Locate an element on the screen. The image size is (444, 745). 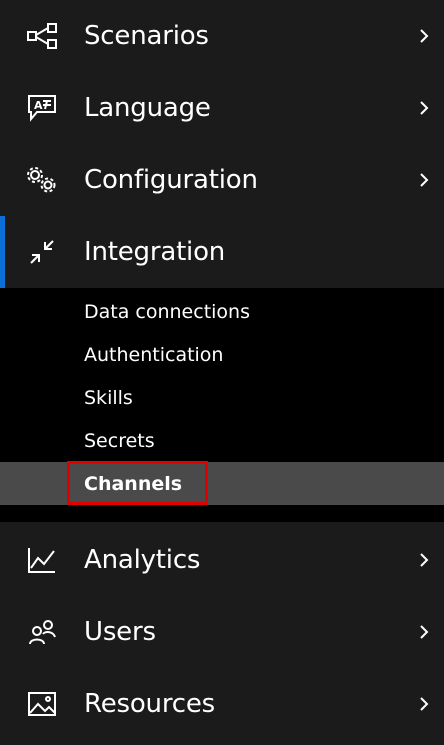
nav-item-resources: Resources is located at coordinates (222, 704).